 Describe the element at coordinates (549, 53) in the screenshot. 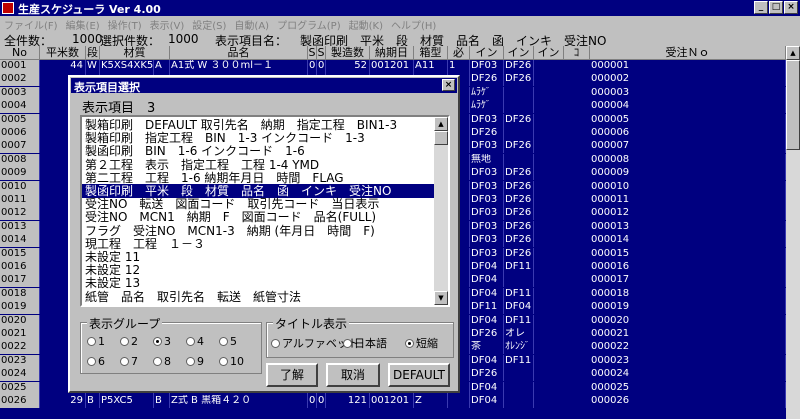

I see `col-header-ink3: イン` at that location.